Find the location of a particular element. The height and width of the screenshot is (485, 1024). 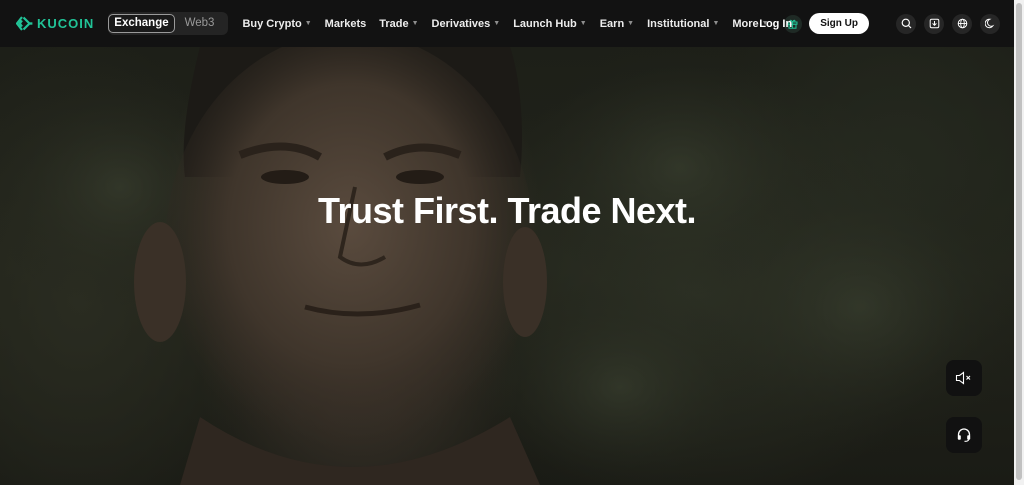

nav-earn: Earn ▼ is located at coordinates (617, 24).